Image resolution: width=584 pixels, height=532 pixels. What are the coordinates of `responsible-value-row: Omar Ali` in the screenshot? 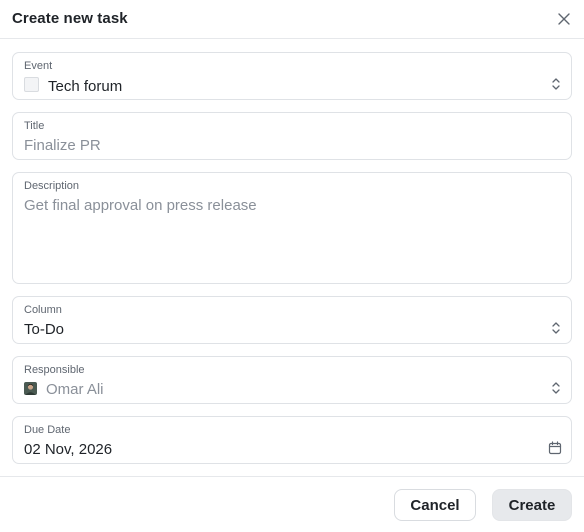 It's located at (64, 389).